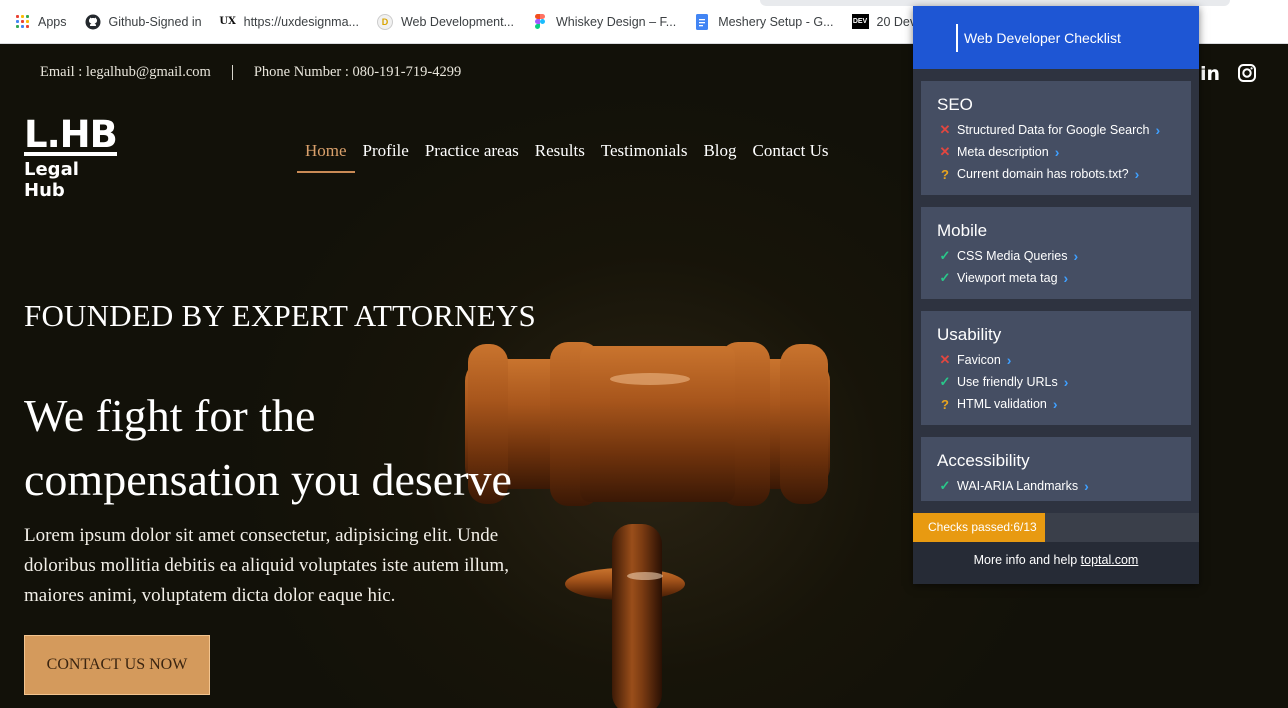 This screenshot has width=1288, height=708. What do you see at coordinates (155, 21) in the screenshot?
I see `bookmark-label: Github-Signed in` at bounding box center [155, 21].